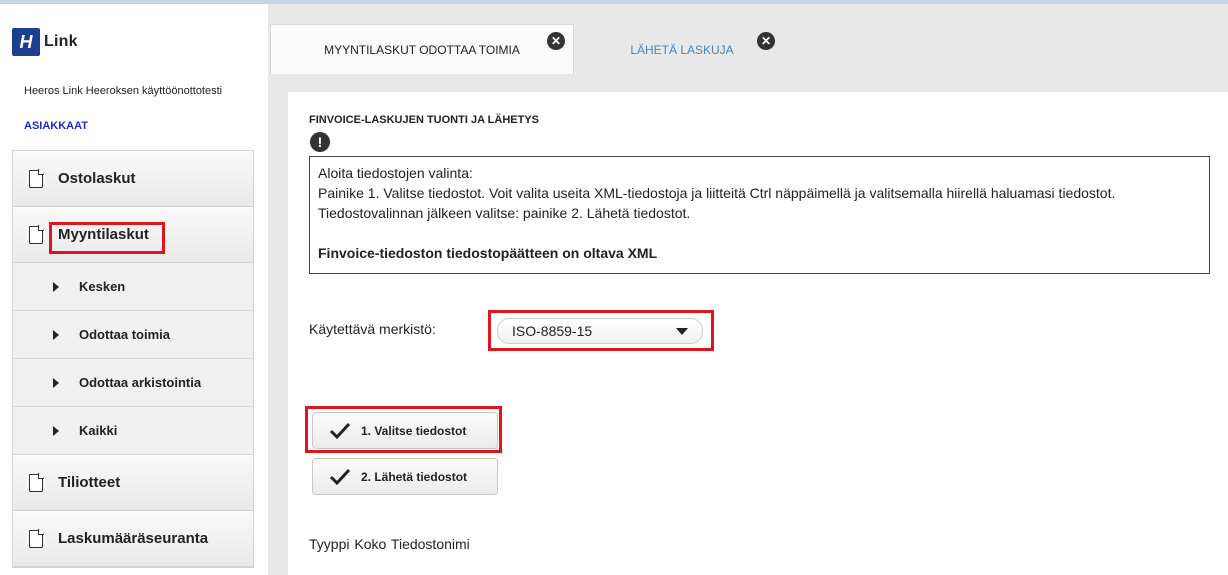  I want to click on sidebar-subitem-odottaa-toimia: Odottaa toimia, so click(133, 335).